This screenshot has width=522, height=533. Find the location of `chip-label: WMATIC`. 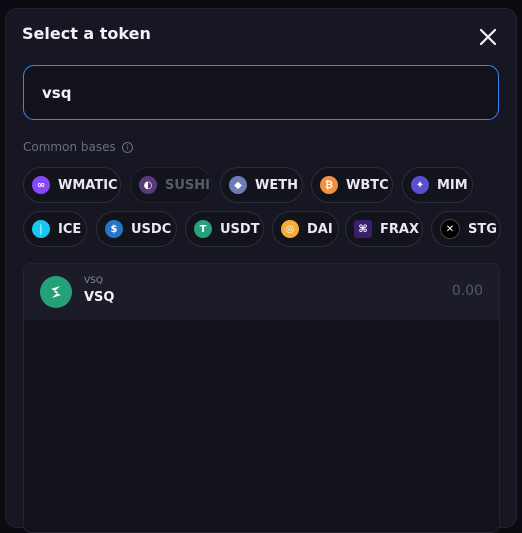

chip-label: WMATIC is located at coordinates (88, 185).